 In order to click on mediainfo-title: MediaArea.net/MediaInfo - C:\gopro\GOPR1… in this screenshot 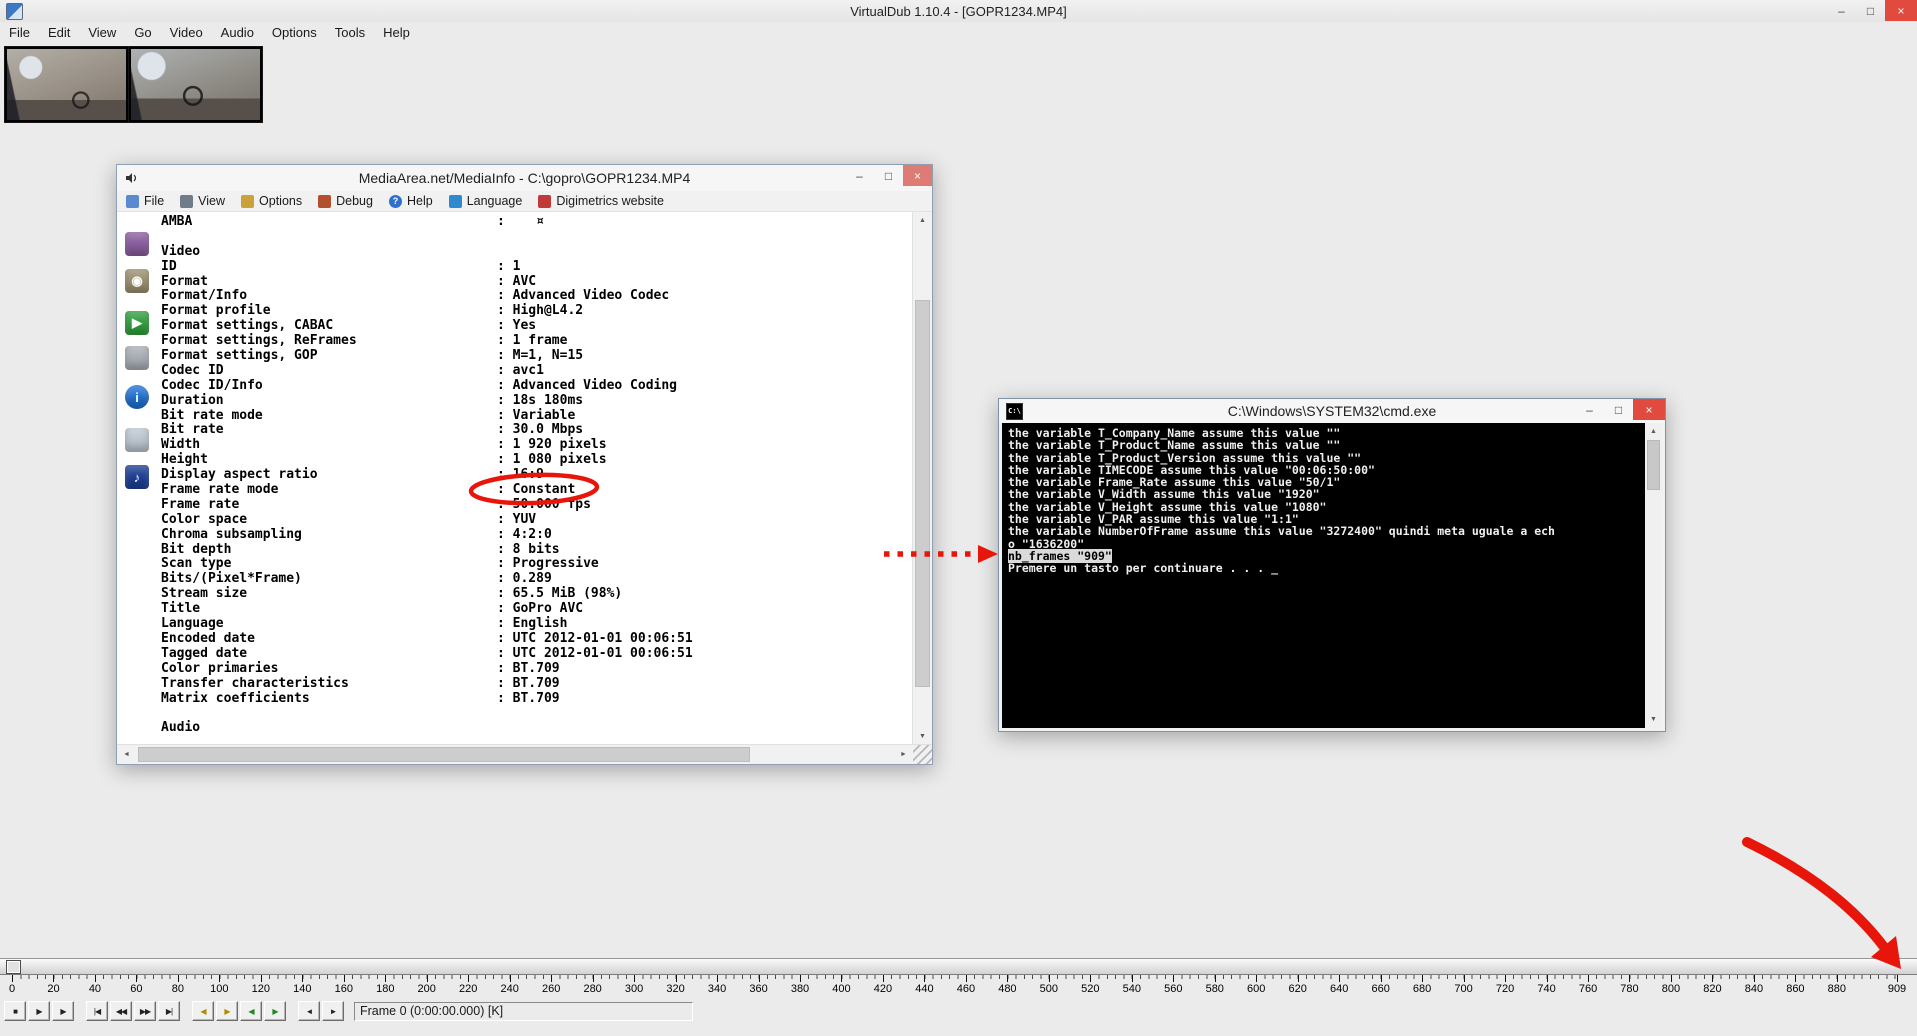, I will do `click(524, 178)`.